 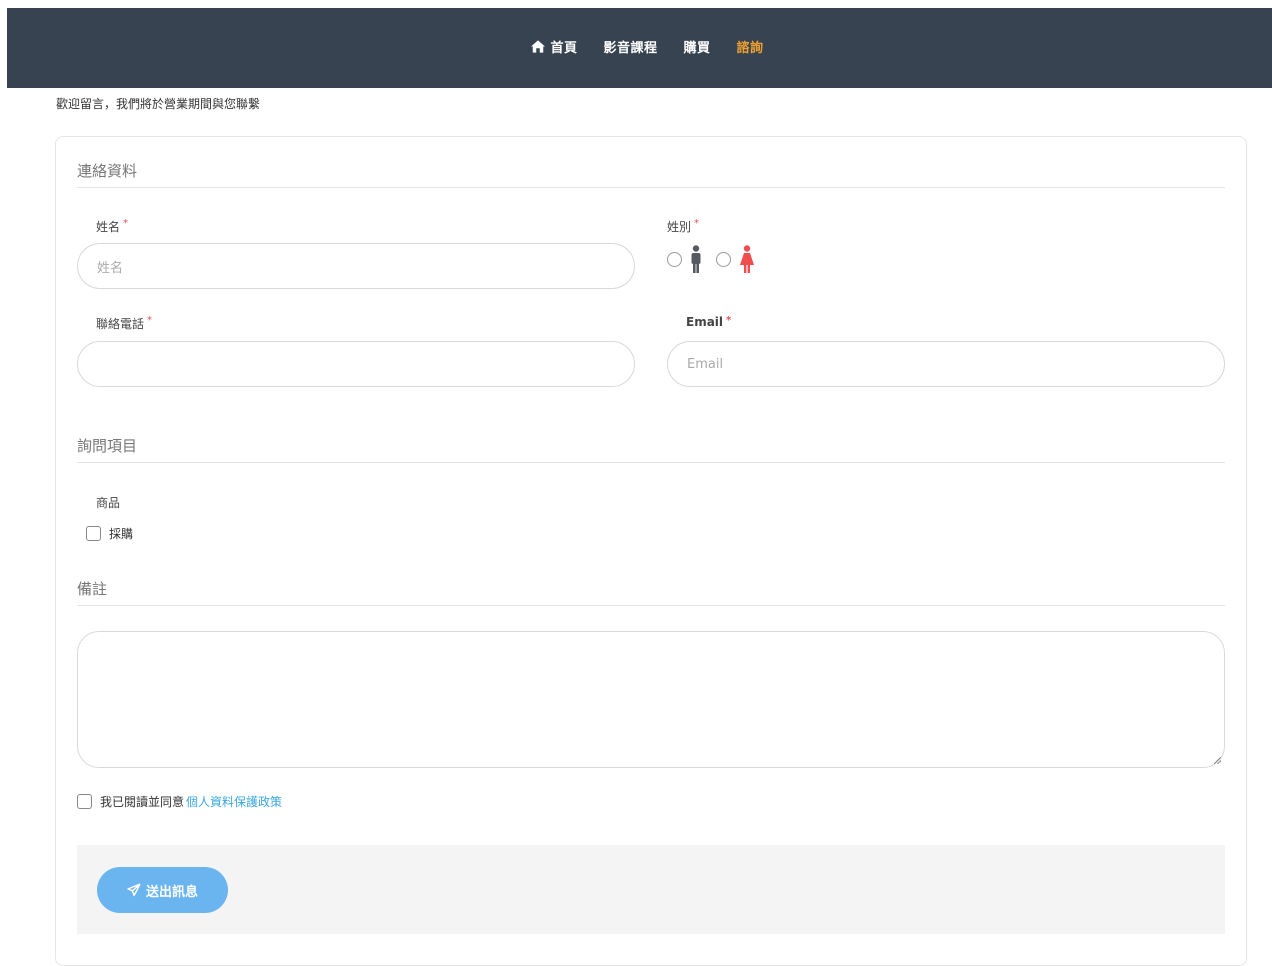 What do you see at coordinates (651, 889) in the screenshot?
I see `submit-area: 送出訊息` at bounding box center [651, 889].